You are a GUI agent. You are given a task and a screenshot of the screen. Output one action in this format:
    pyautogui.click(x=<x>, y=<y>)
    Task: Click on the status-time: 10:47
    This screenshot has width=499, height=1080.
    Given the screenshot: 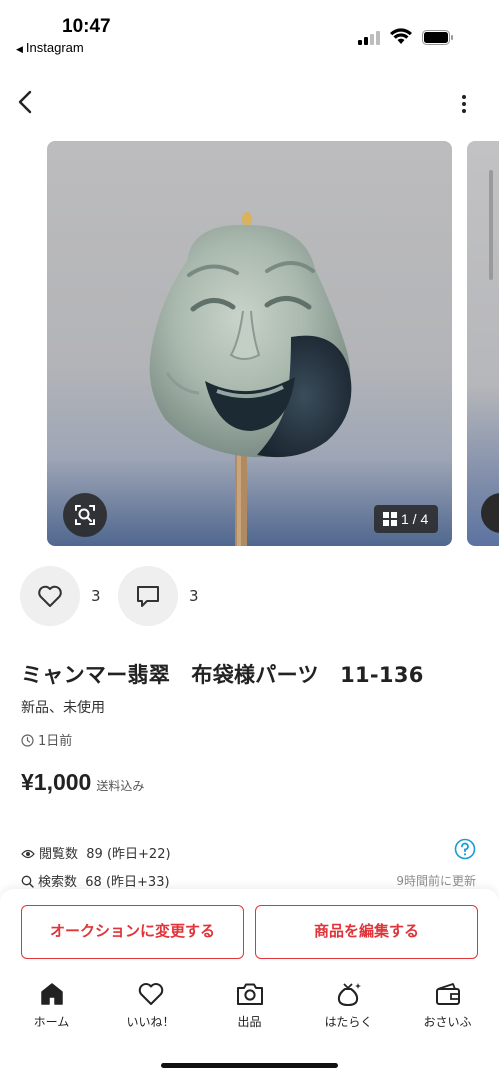 What is the action you would take?
    pyautogui.click(x=86, y=26)
    